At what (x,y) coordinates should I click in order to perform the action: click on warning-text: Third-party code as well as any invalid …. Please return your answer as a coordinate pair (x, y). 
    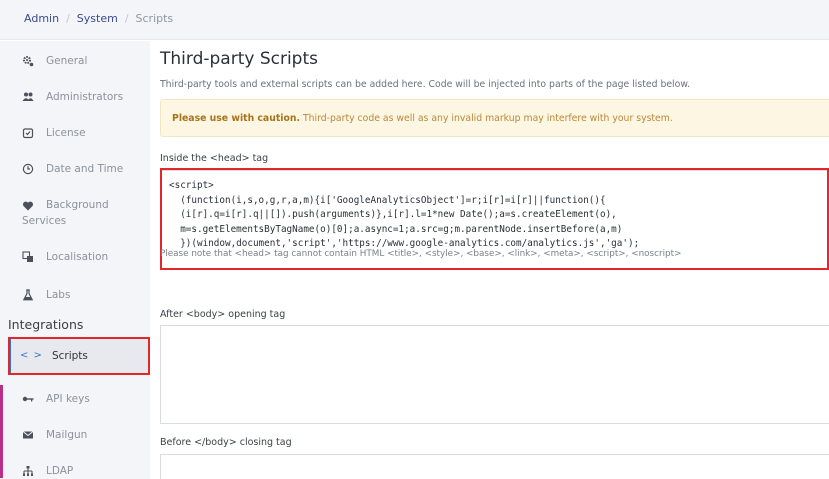
    Looking at the image, I should click on (486, 118).